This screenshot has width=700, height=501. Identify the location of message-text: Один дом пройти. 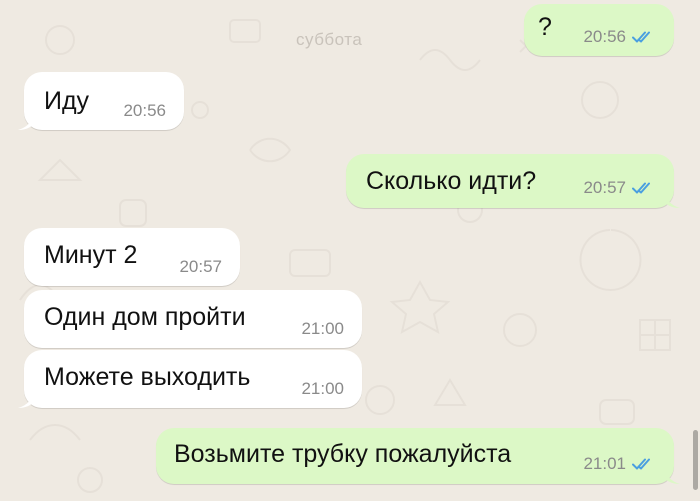
(145, 317).